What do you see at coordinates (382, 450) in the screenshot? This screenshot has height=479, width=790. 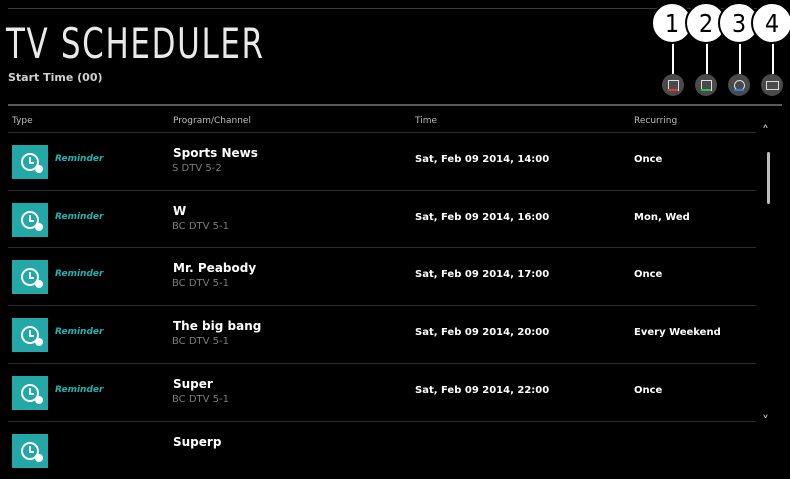 I see `table-row: Superp` at bounding box center [382, 450].